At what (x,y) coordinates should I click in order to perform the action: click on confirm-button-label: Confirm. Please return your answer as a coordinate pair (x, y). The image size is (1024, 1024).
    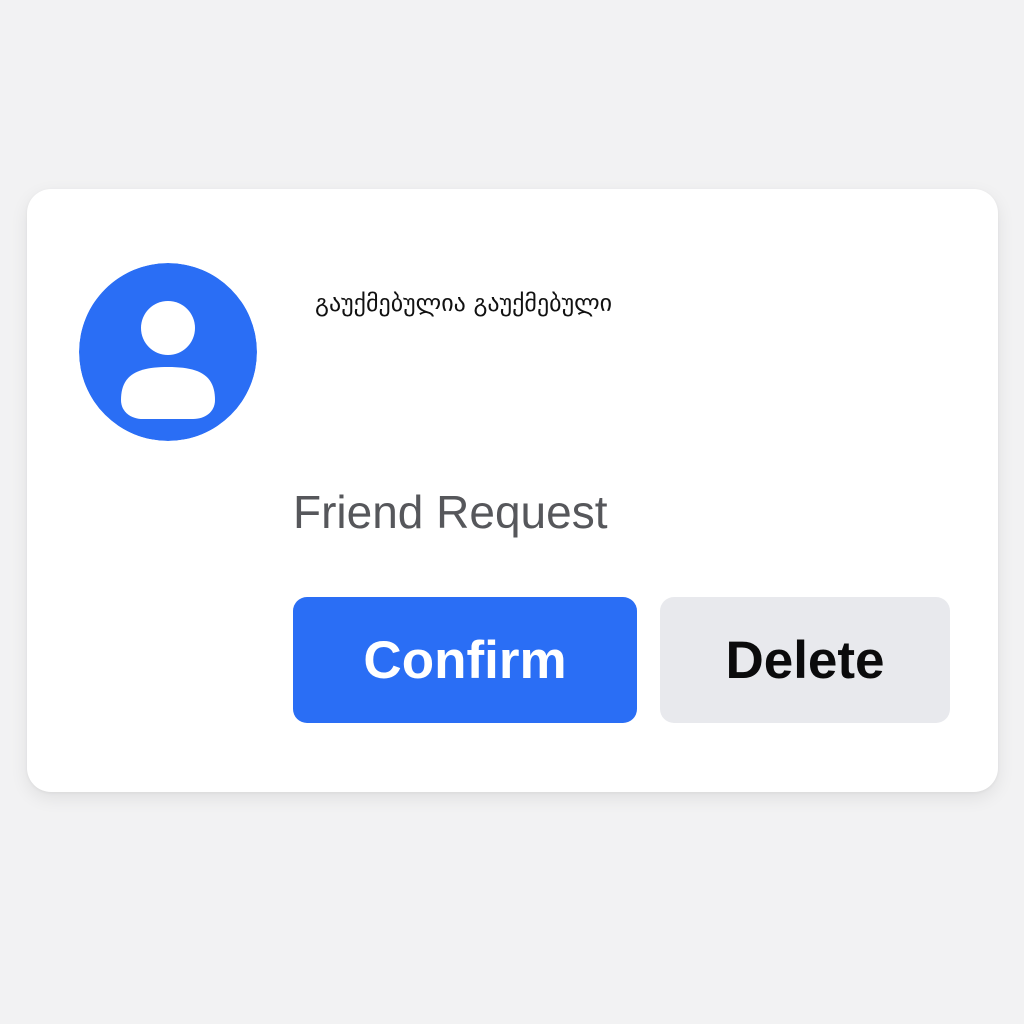
    Looking at the image, I should click on (465, 660).